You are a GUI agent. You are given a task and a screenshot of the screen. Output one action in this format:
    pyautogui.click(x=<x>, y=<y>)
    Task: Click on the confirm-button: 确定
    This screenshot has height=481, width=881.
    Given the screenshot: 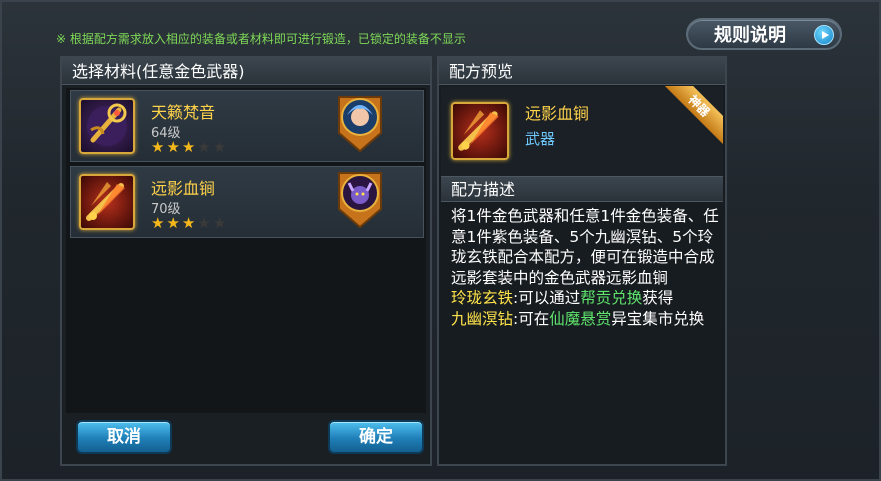 What is the action you would take?
    pyautogui.click(x=376, y=437)
    